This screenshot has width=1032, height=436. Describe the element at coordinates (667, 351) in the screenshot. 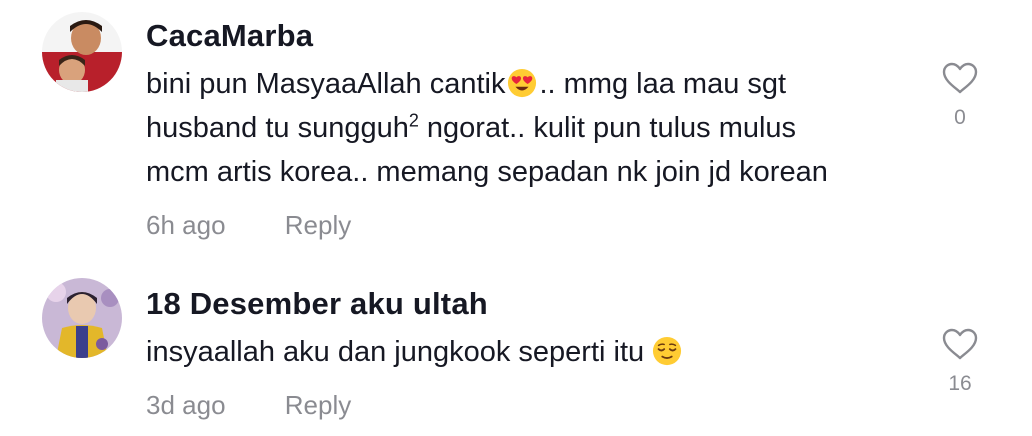

I see `relieved-face-emoji` at that location.